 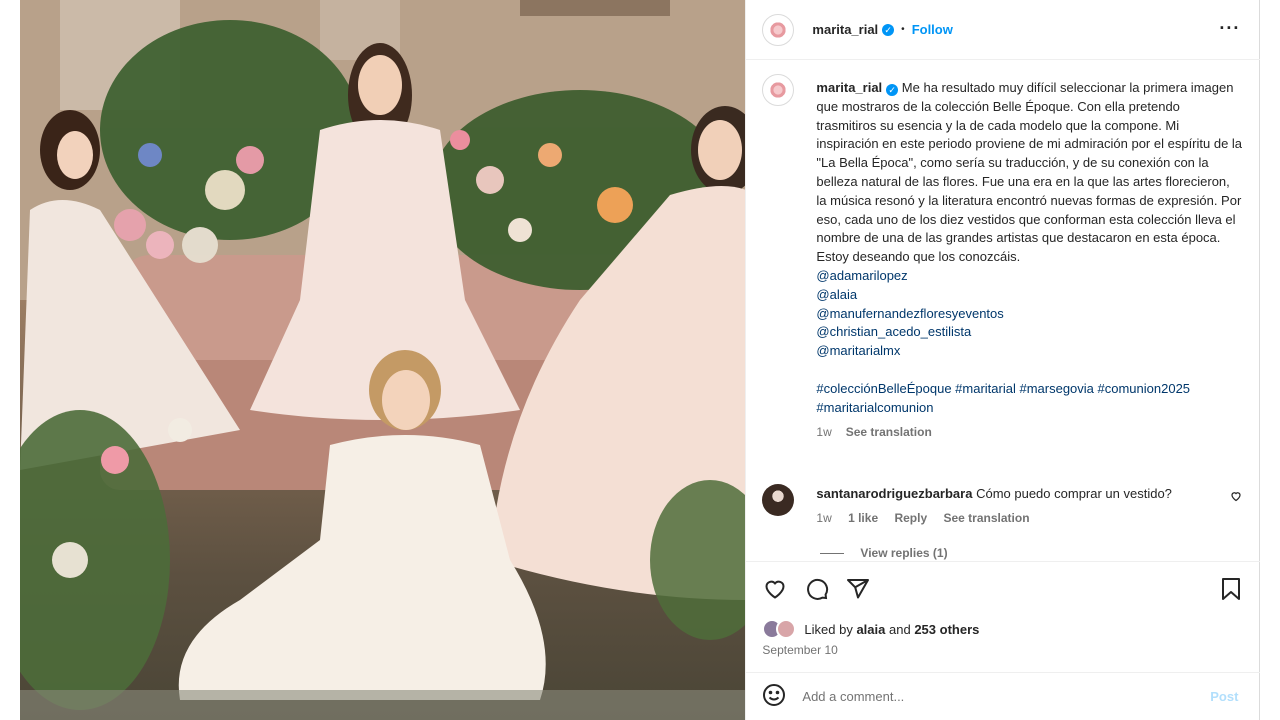 I want to click on replies-divider, so click(x=832, y=553).